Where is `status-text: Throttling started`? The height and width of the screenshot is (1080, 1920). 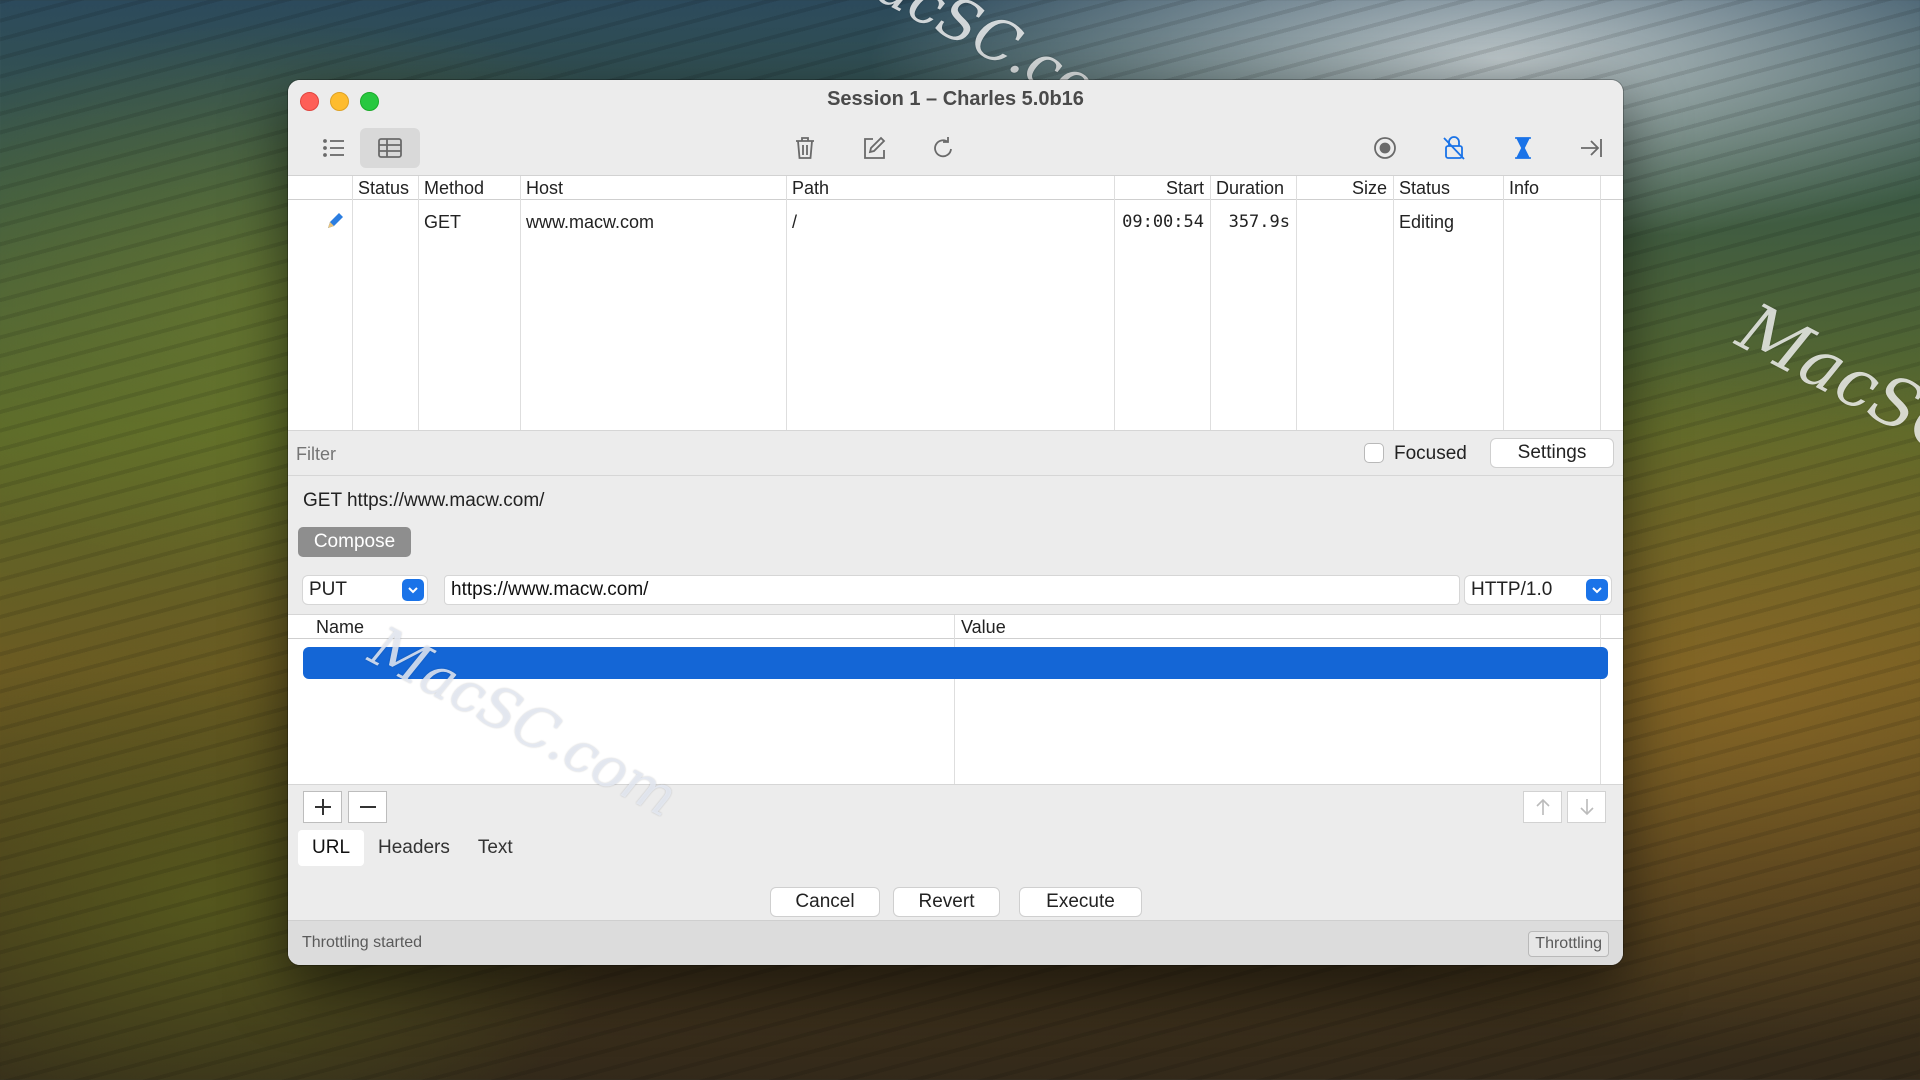
status-text: Throttling started is located at coordinates (362, 942).